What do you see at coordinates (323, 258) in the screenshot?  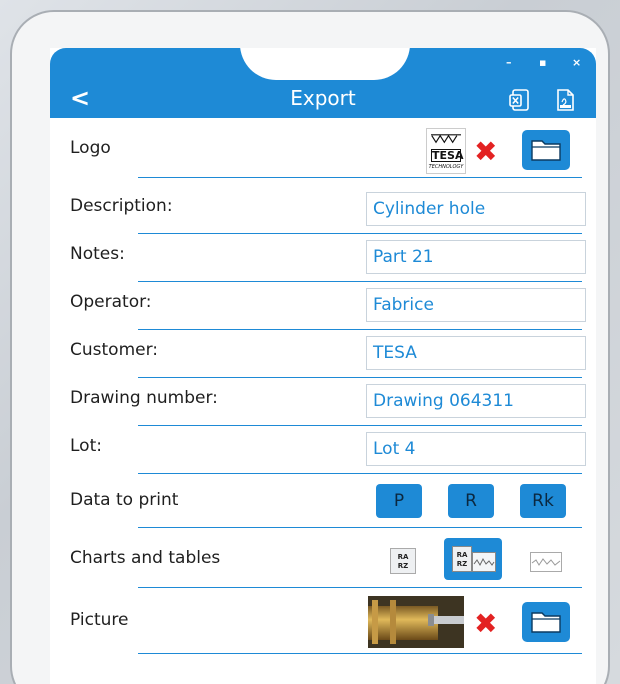 I see `field-row-notes: Notes: Part 21` at bounding box center [323, 258].